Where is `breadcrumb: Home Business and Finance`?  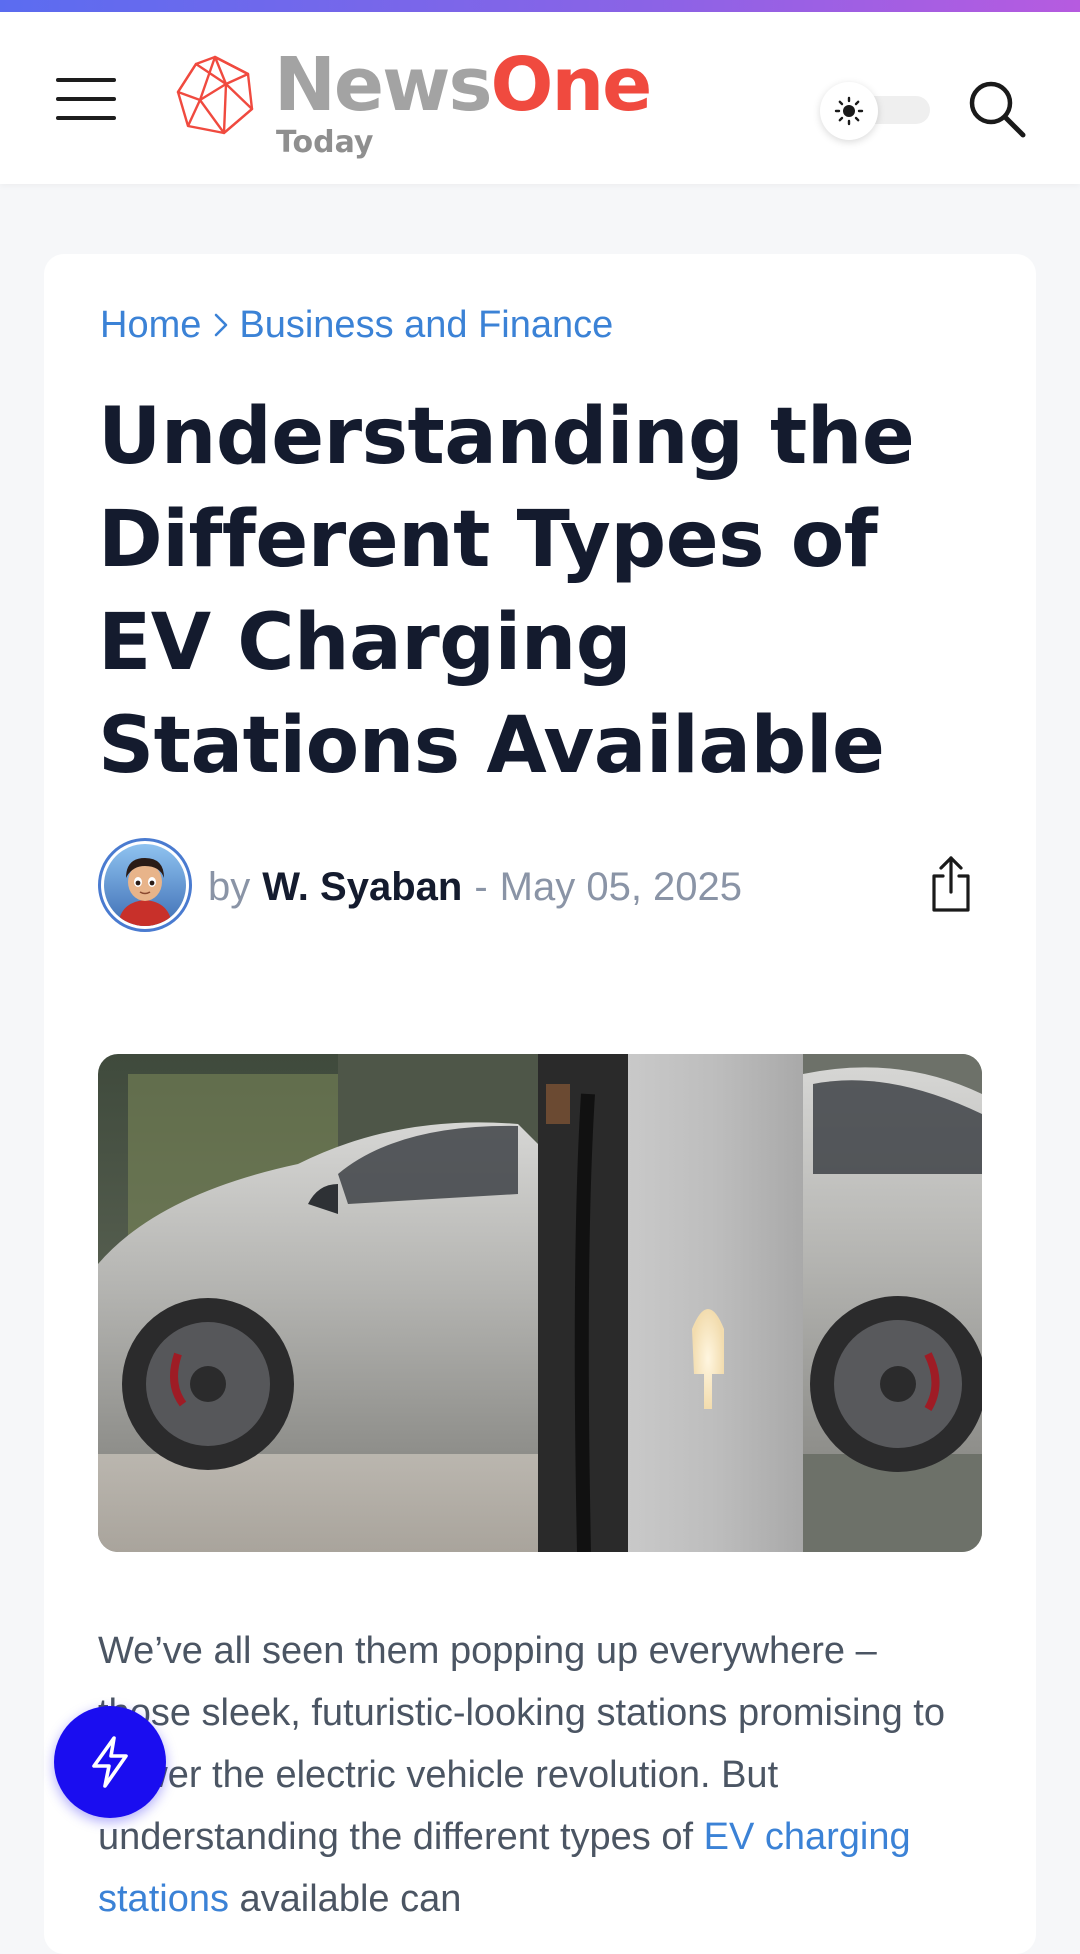
breadcrumb: Home Business and Finance is located at coordinates (356, 325).